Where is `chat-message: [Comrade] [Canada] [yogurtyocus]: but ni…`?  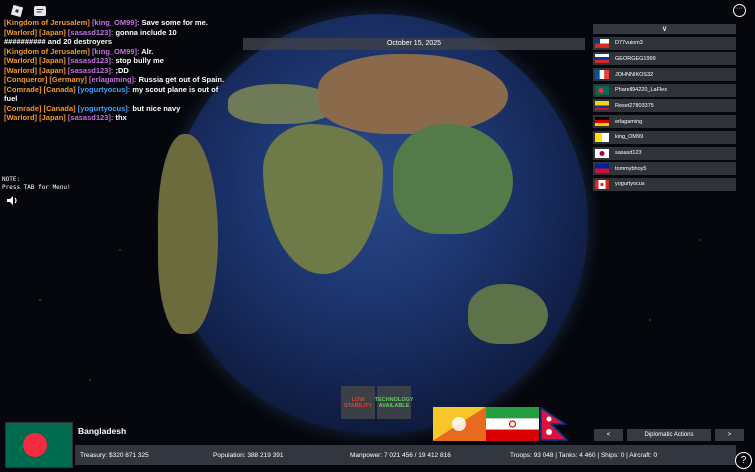 chat-message: [Comrade] [Canada] [yogurtyocus]: but ni… is located at coordinates (124, 109).